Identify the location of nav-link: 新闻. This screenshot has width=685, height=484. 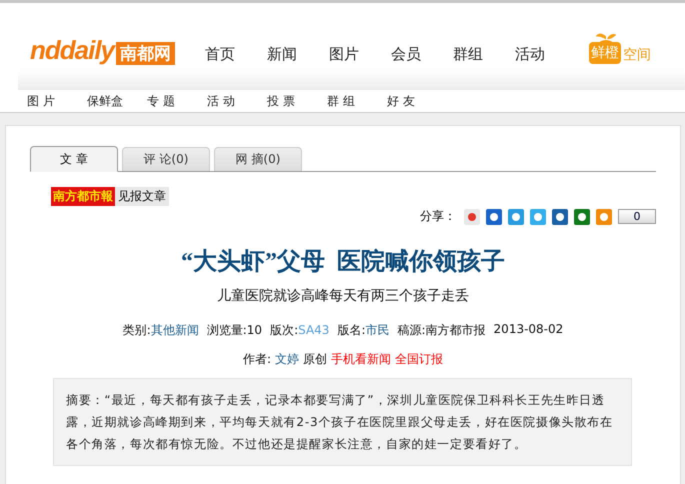
(298, 54).